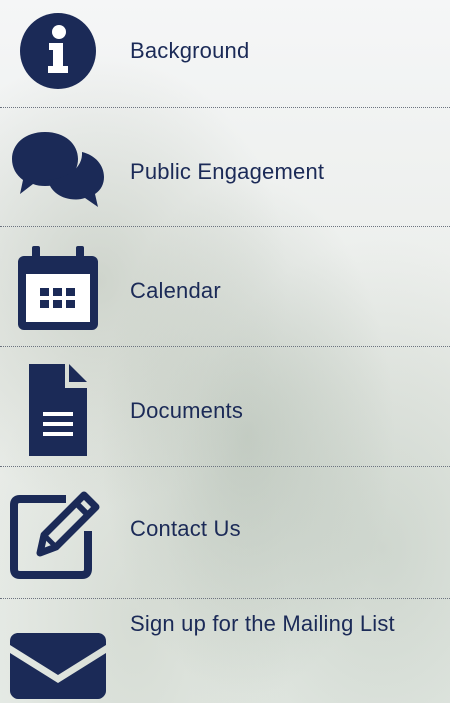  What do you see at coordinates (187, 410) in the screenshot?
I see `menu-item-label: Documents` at bounding box center [187, 410].